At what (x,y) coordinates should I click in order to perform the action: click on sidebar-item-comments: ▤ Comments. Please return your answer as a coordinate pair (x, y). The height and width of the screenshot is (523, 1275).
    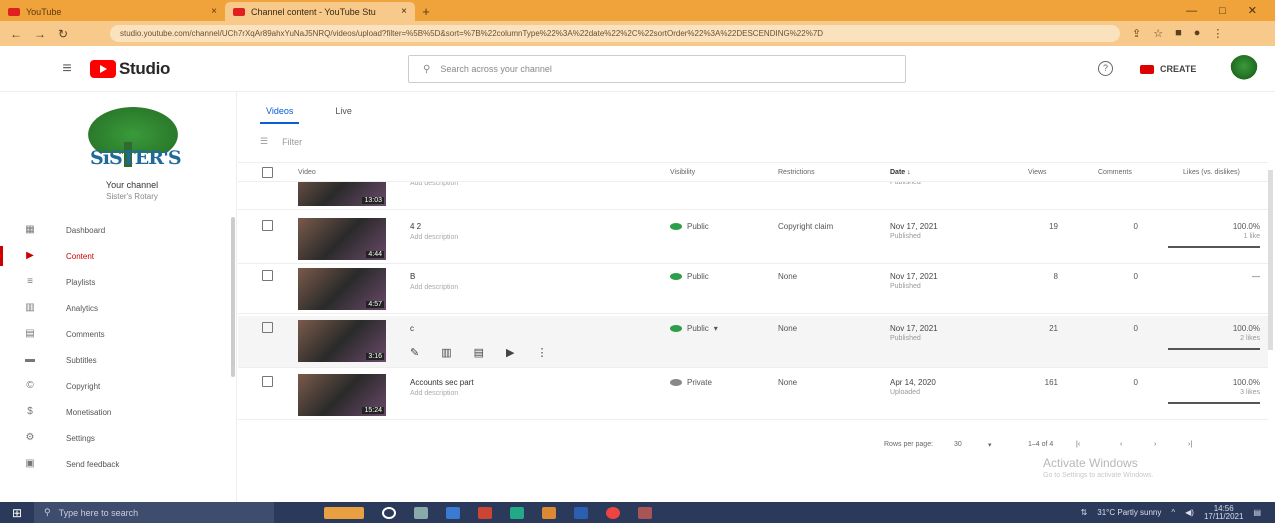
    Looking at the image, I should click on (118, 334).